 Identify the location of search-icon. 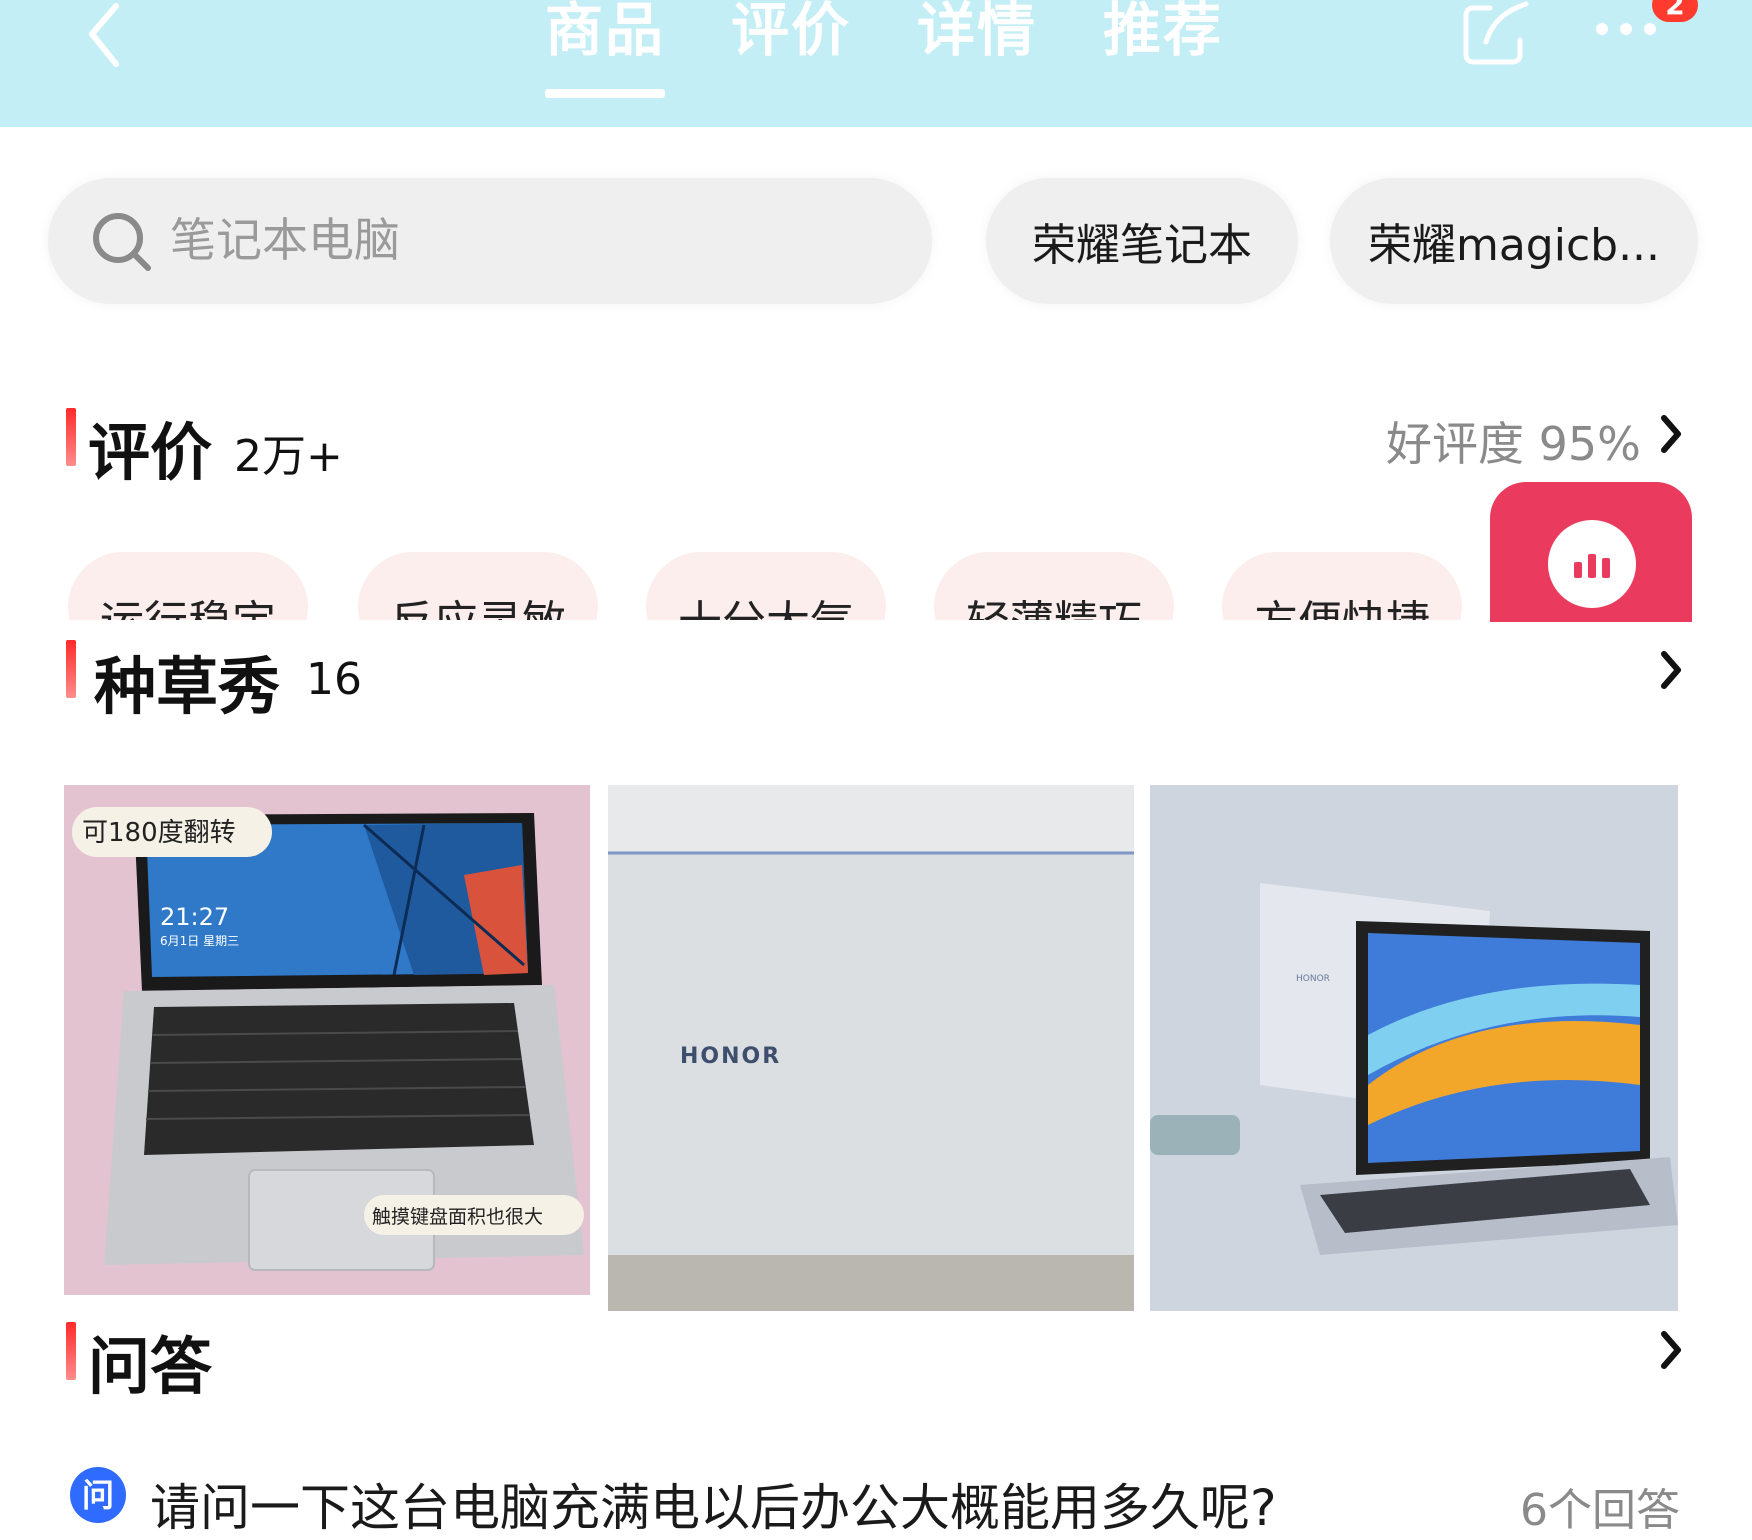
(122, 242).